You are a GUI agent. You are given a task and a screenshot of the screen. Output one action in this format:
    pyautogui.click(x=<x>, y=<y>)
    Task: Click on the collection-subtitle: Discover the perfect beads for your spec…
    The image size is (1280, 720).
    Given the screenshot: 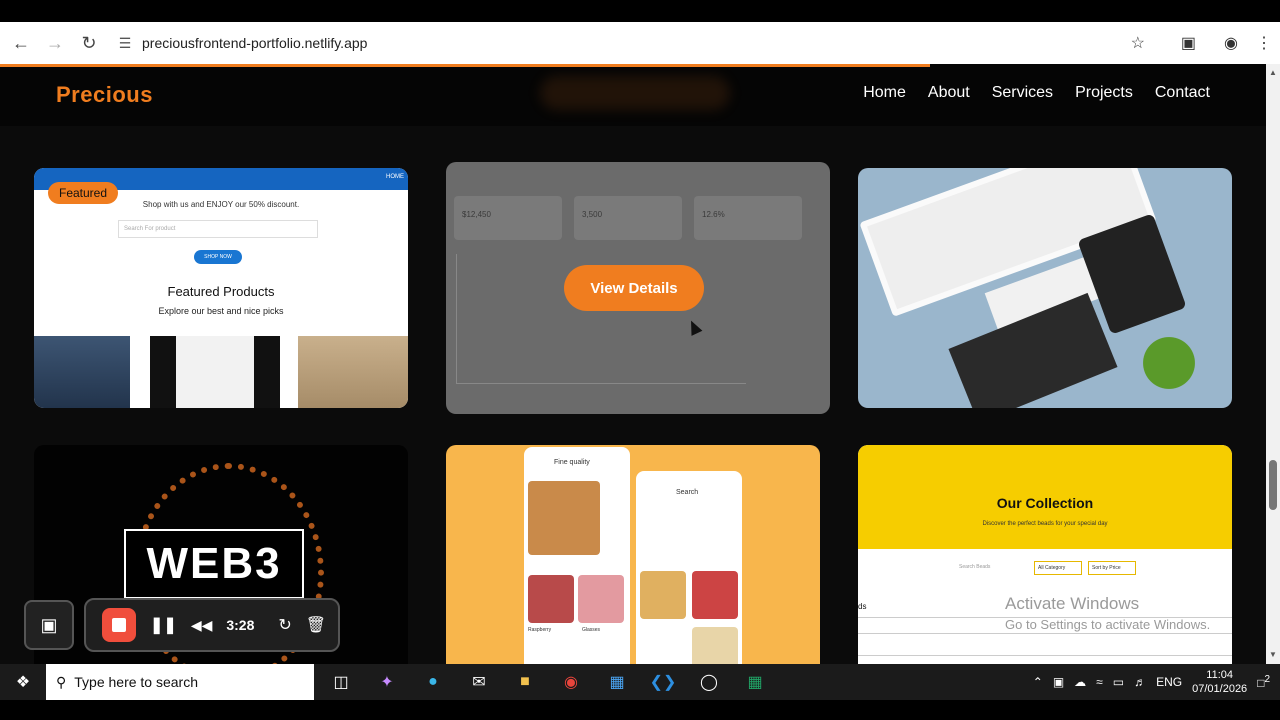 What is the action you would take?
    pyautogui.click(x=1045, y=524)
    